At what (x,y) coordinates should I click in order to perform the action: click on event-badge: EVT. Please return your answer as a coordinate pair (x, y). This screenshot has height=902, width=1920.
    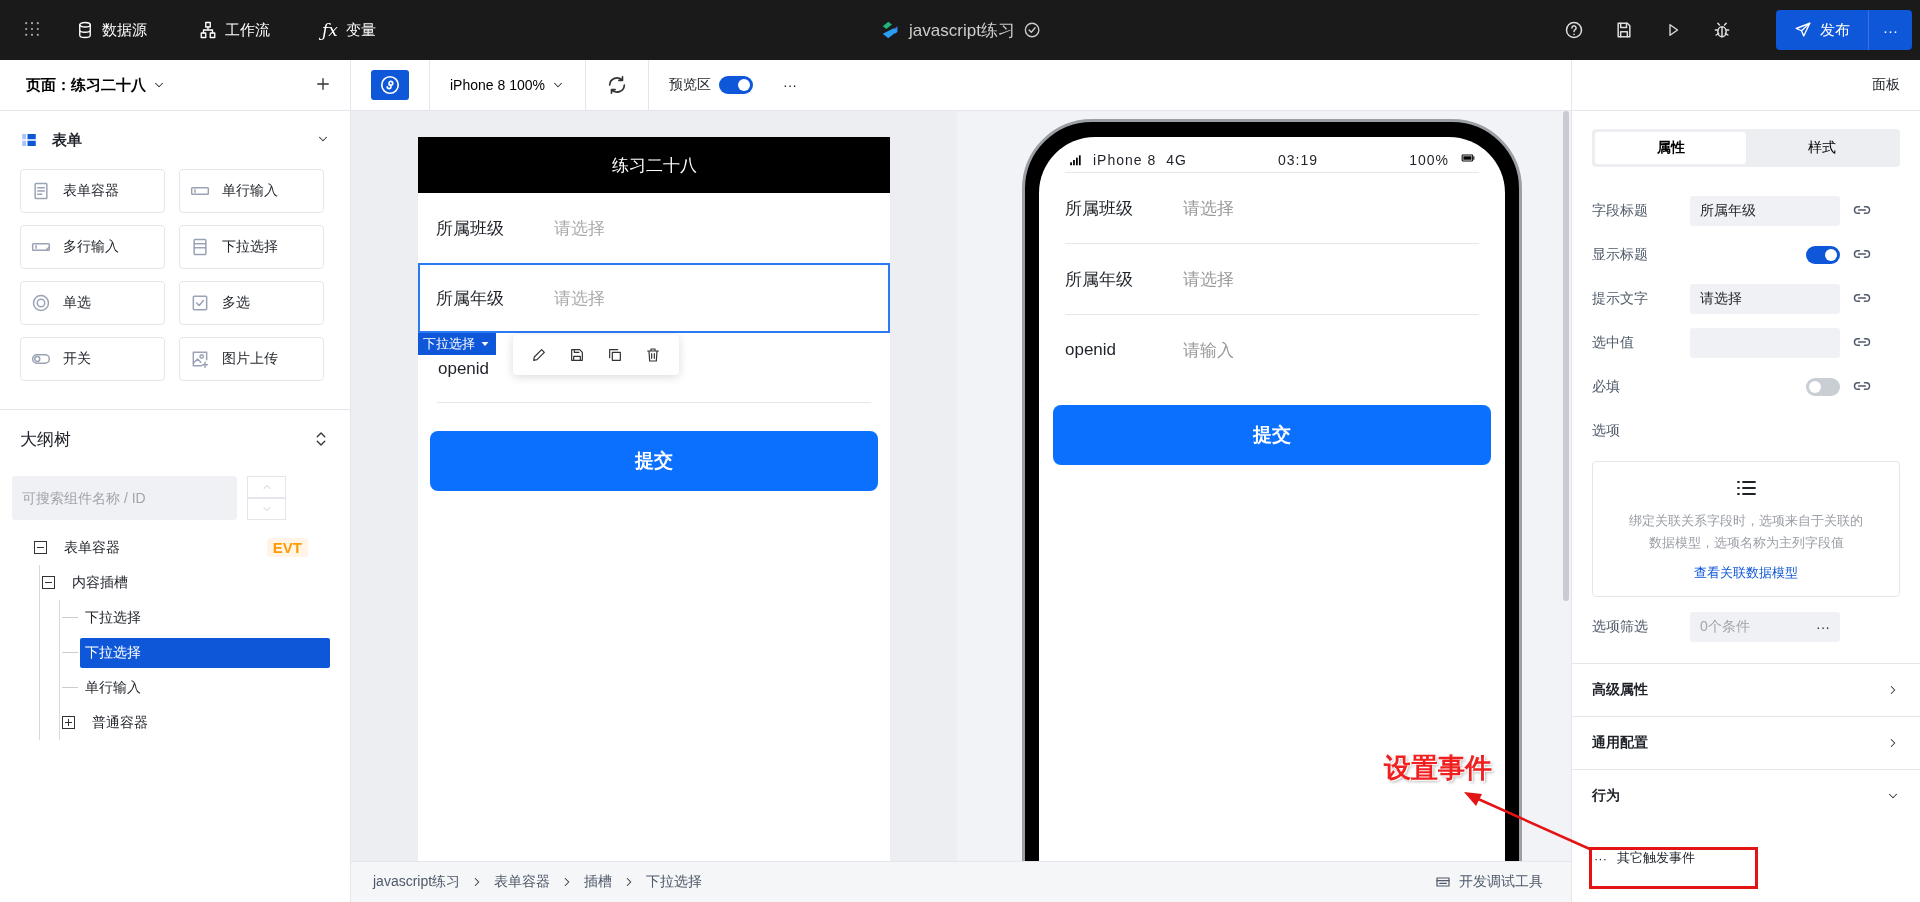
    Looking at the image, I should click on (287, 547).